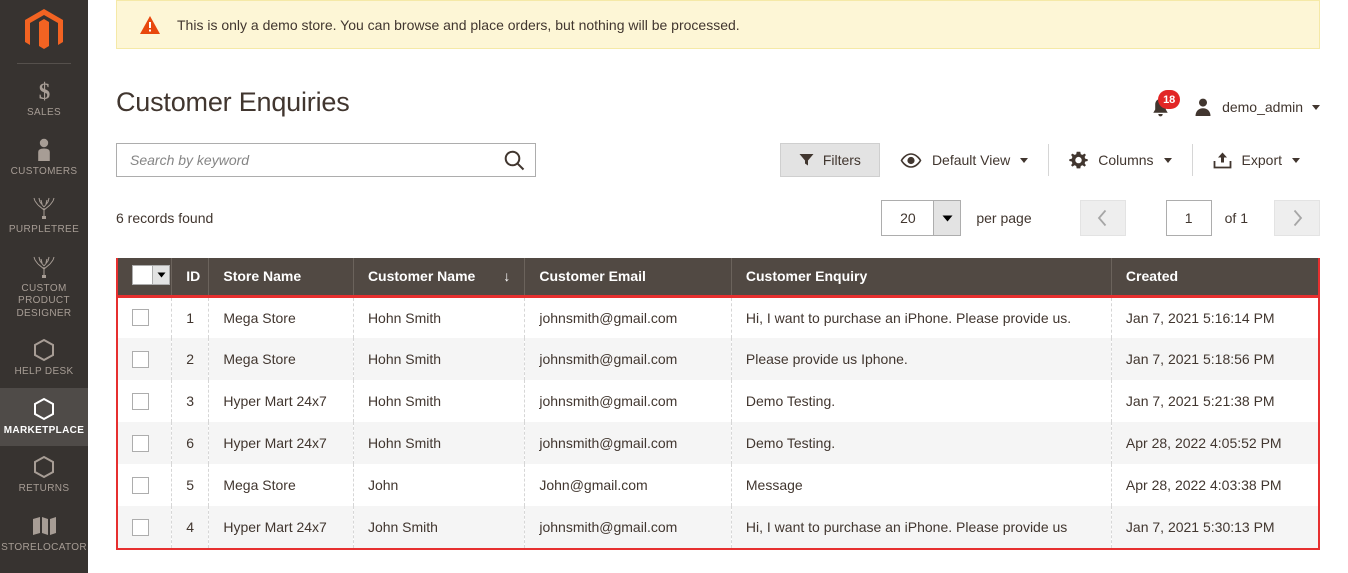 This screenshot has width=1348, height=573. I want to click on notifications-bell: 18, so click(1164, 105).